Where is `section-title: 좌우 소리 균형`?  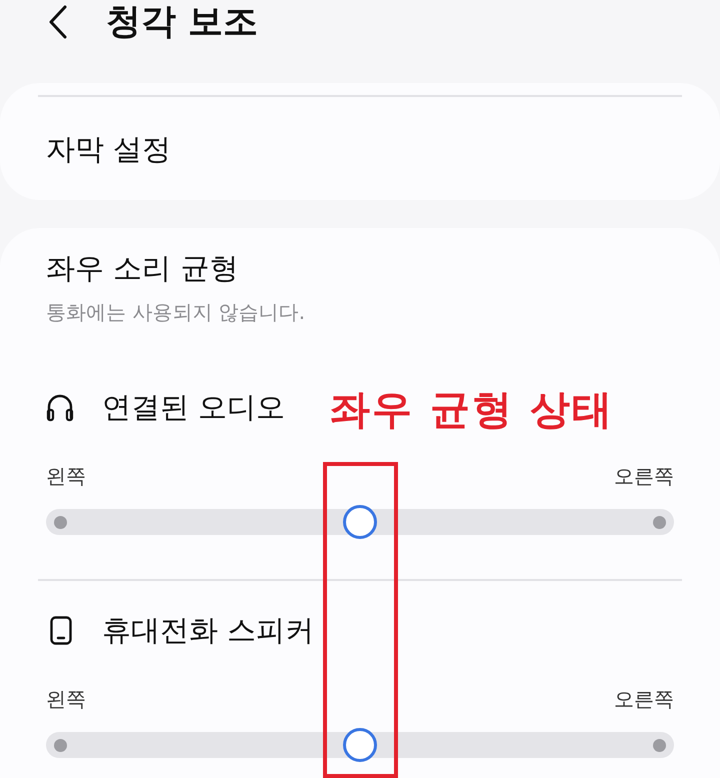 section-title: 좌우 소리 균형 is located at coordinates (143, 268).